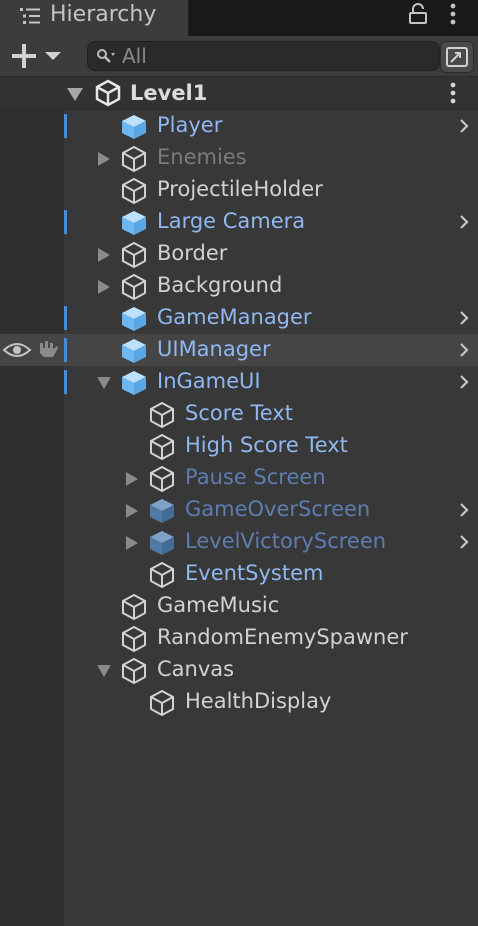  I want to click on hierarchy-row: RandomEnemySpawner, so click(239, 638).